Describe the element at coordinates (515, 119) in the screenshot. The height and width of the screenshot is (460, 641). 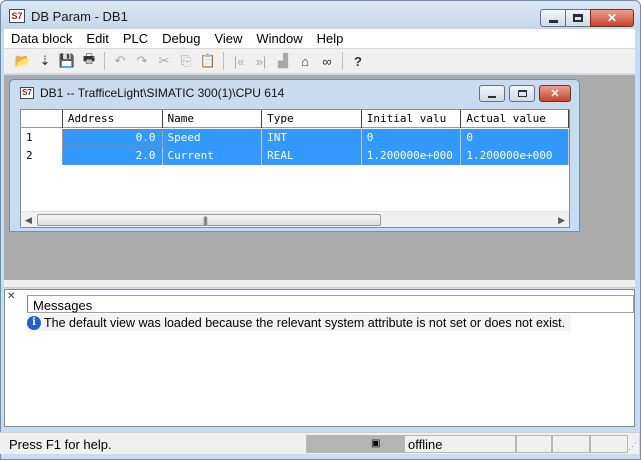
I see `header-actual-value: Actual value` at that location.